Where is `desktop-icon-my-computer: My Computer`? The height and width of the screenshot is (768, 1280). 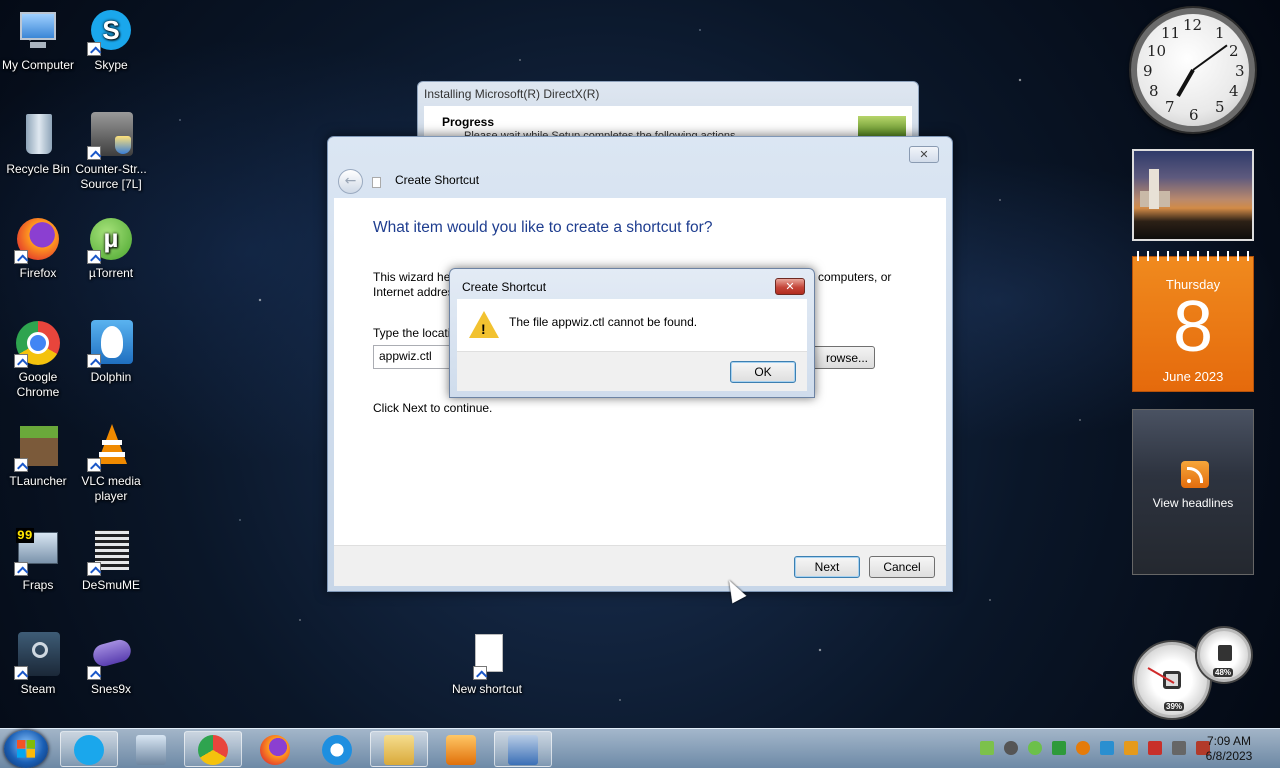
desktop-icon-my-computer: My Computer is located at coordinates (38, 40).